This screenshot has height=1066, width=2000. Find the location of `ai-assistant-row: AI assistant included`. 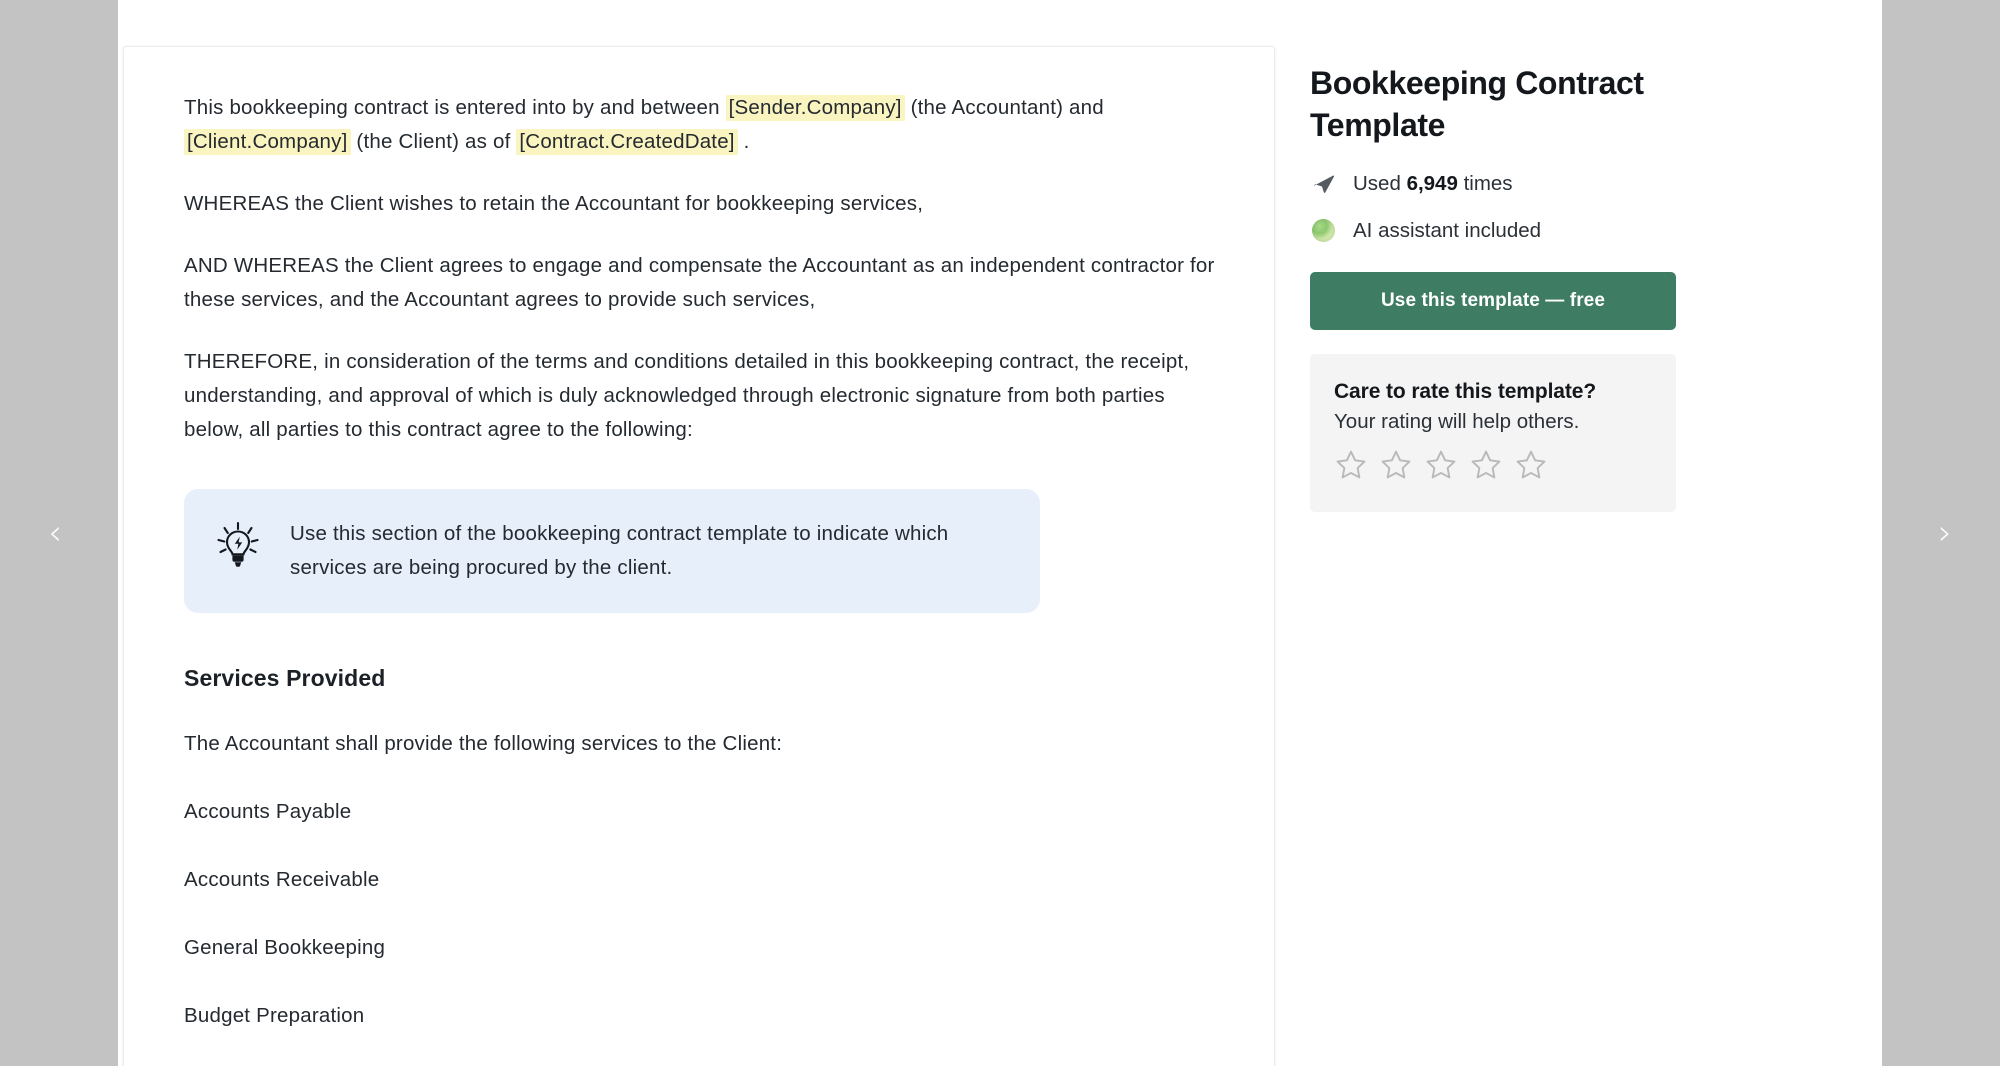

ai-assistant-row: AI assistant included is located at coordinates (1520, 230).